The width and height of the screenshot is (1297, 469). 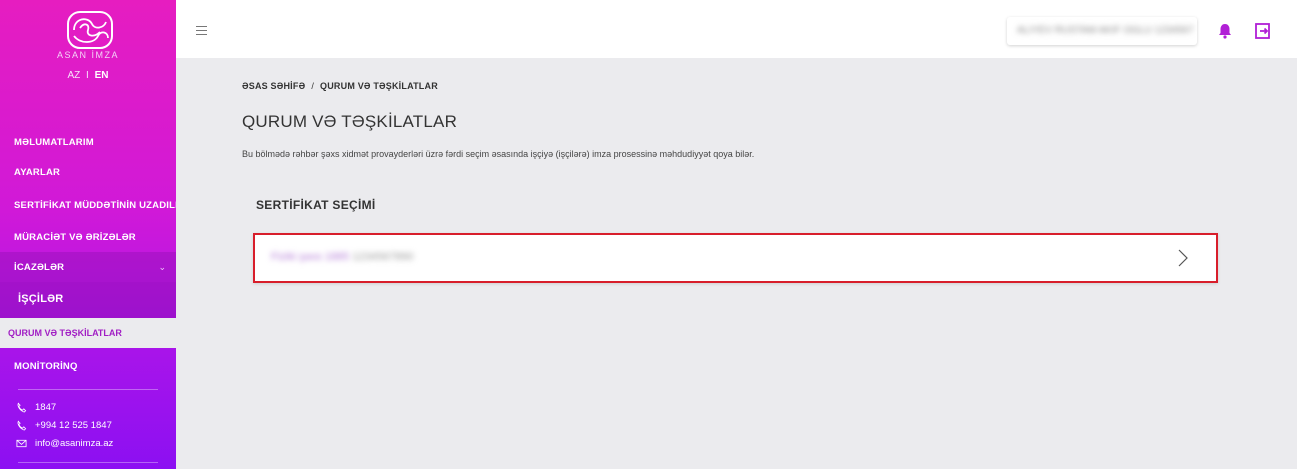 I want to click on logout-icon, so click(x=1263, y=31).